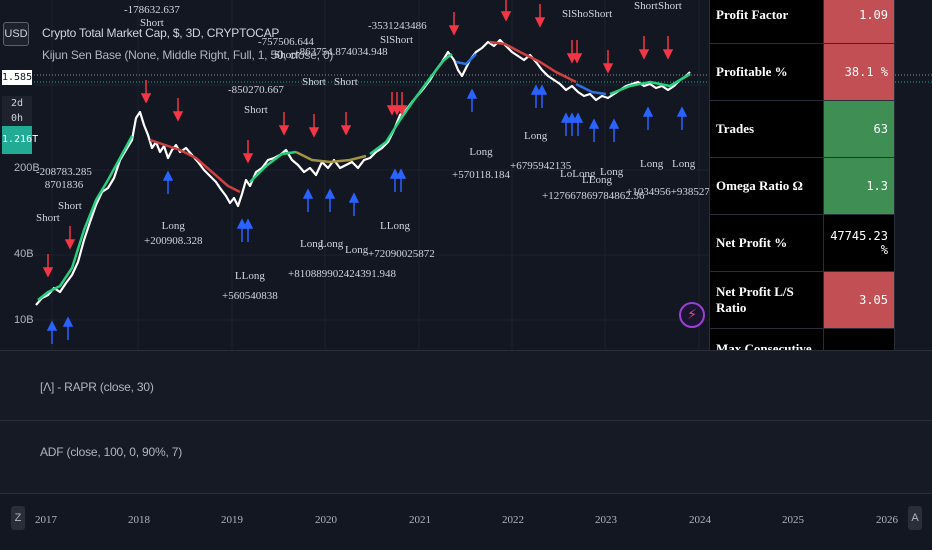 Image resolution: width=932 pixels, height=550 pixels. I want to click on x-tick: 2017, so click(46, 520).